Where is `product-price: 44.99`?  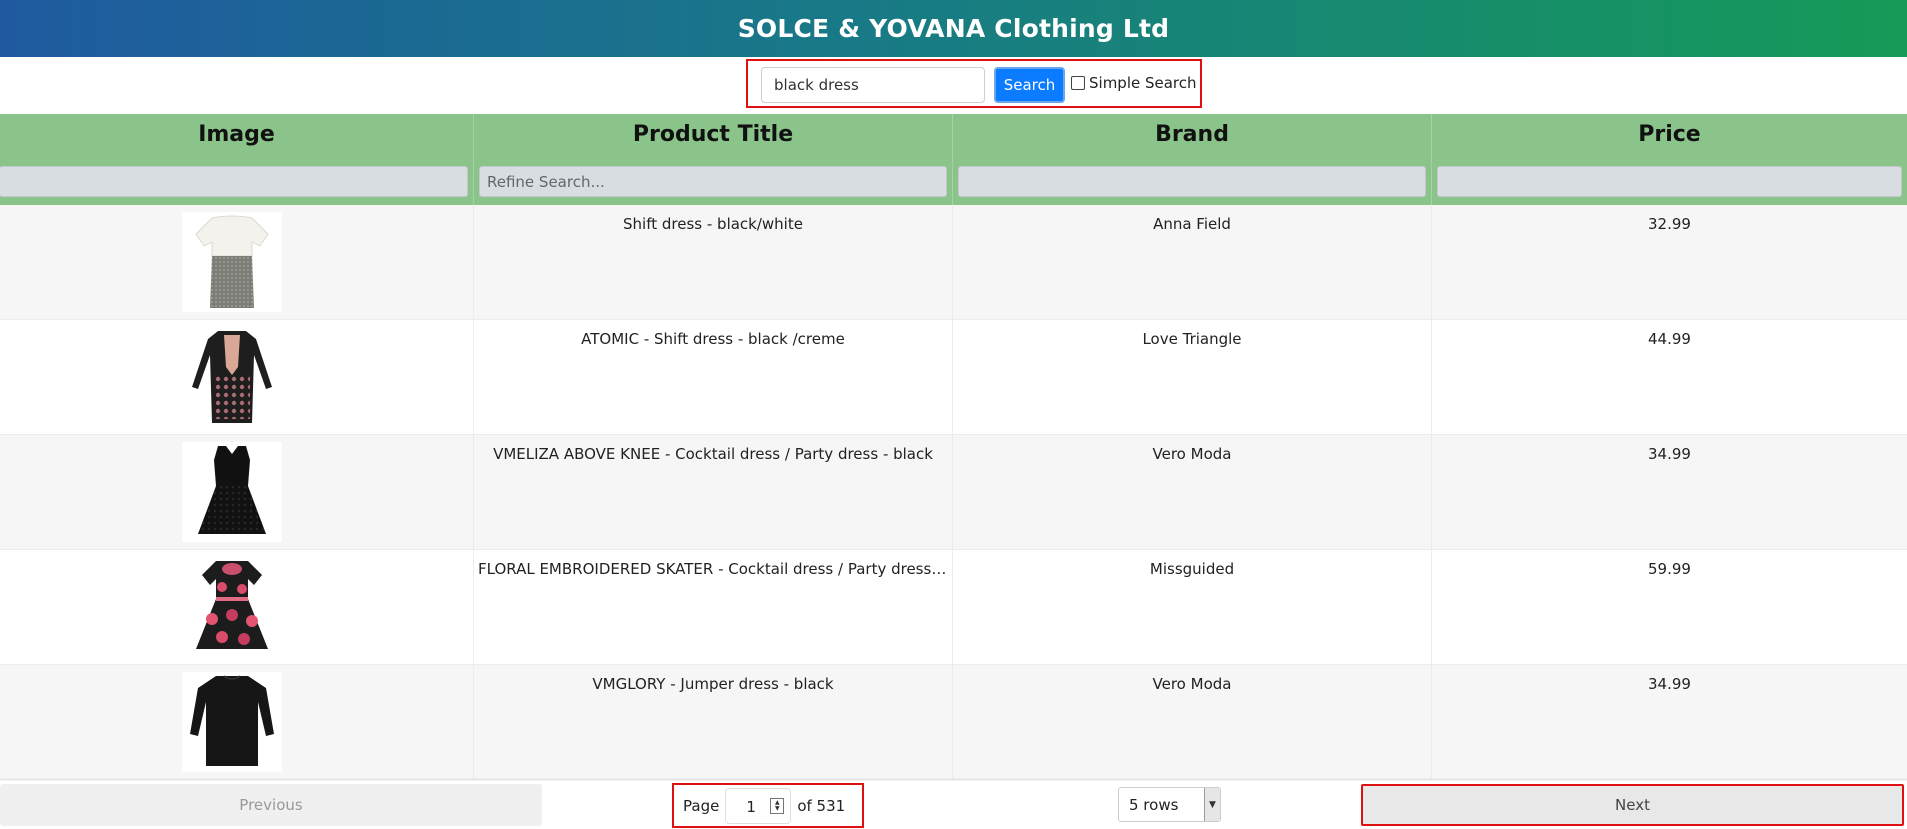
product-price: 44.99 is located at coordinates (1669, 339).